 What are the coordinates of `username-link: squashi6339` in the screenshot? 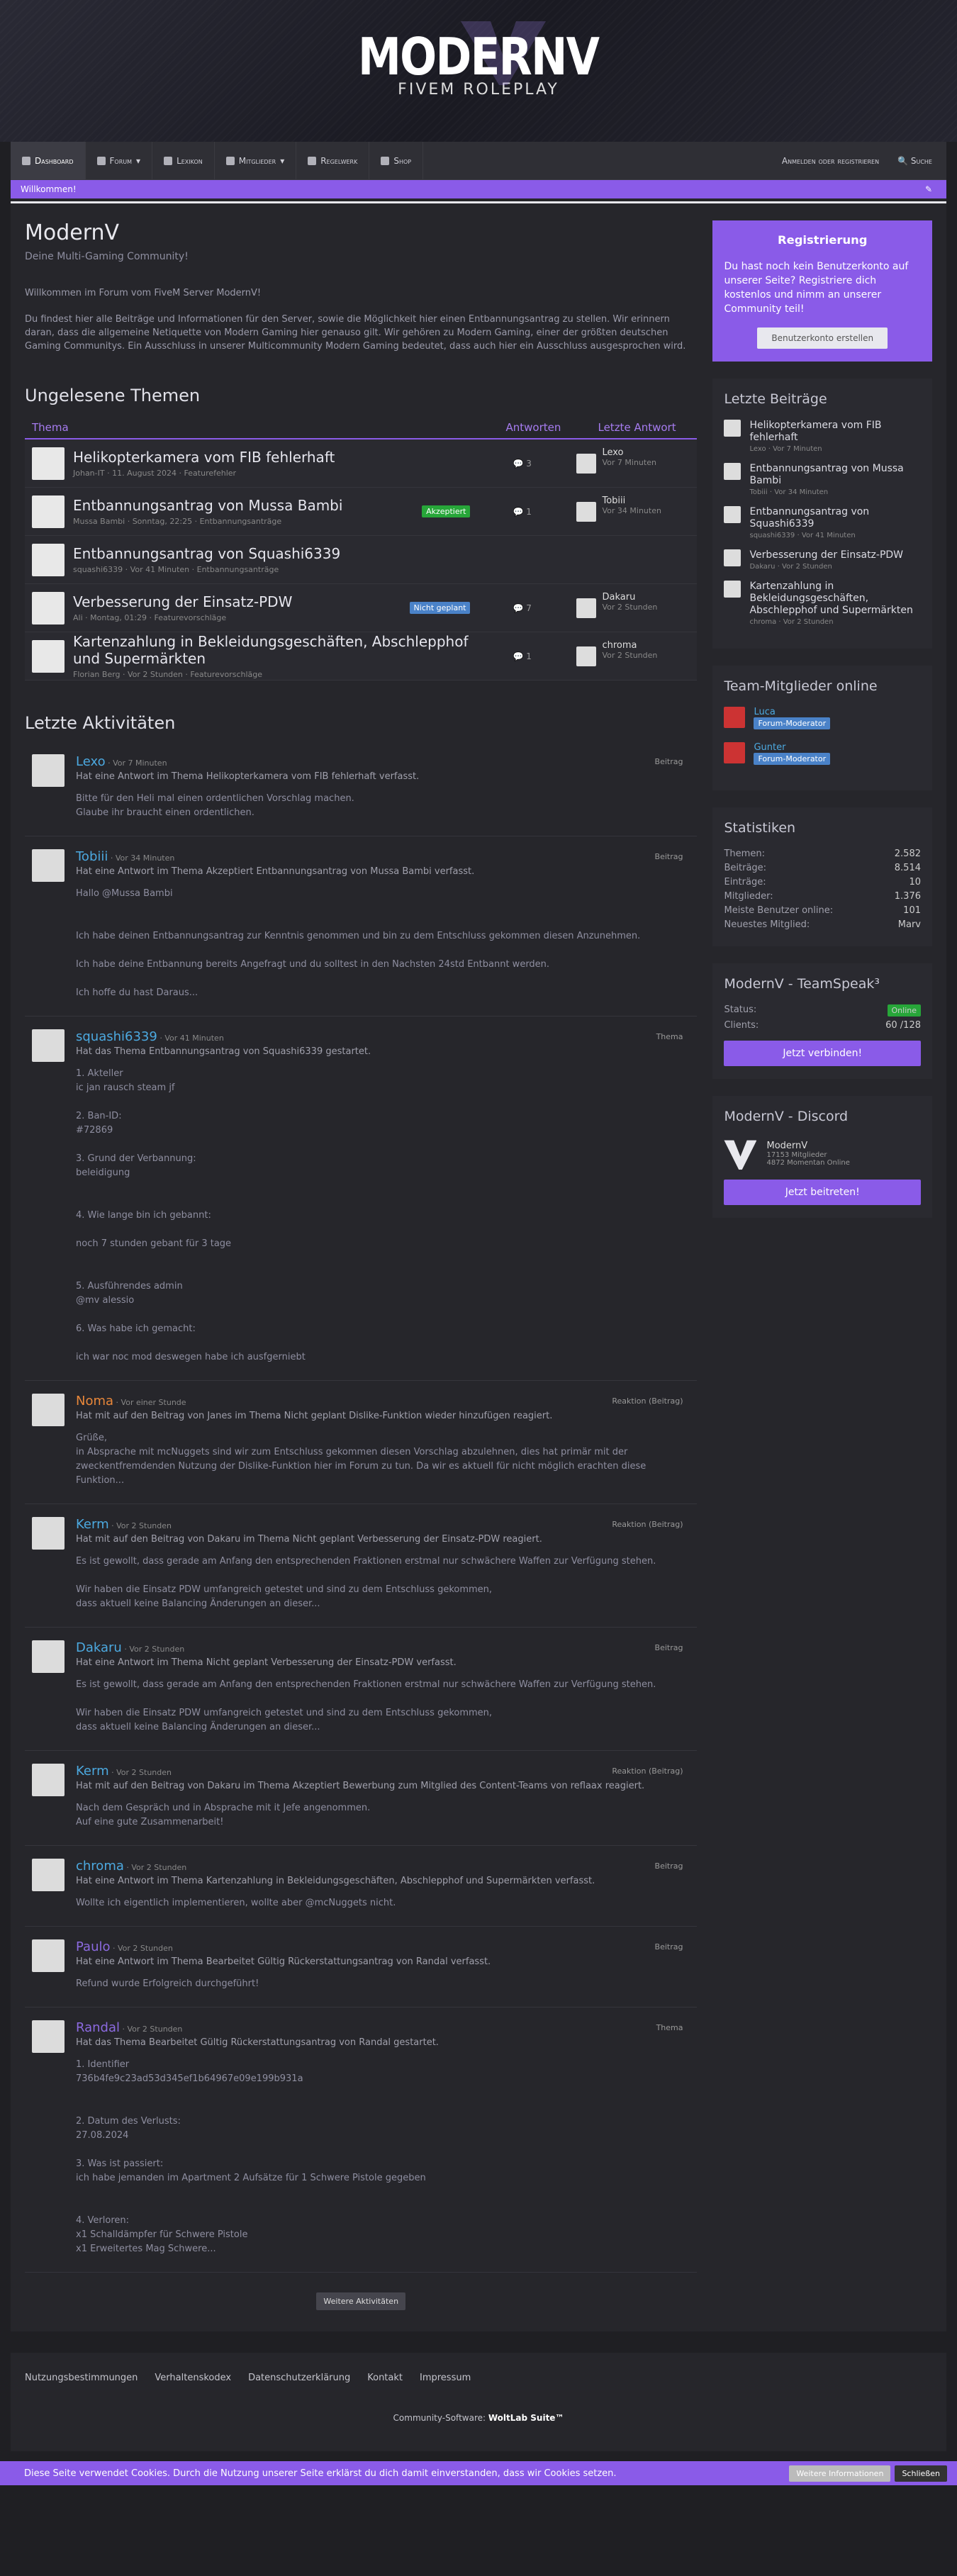 It's located at (116, 1037).